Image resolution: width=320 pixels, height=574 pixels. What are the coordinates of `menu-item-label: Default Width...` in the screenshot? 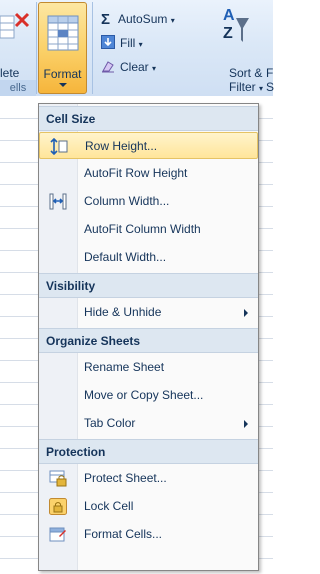 It's located at (125, 257).